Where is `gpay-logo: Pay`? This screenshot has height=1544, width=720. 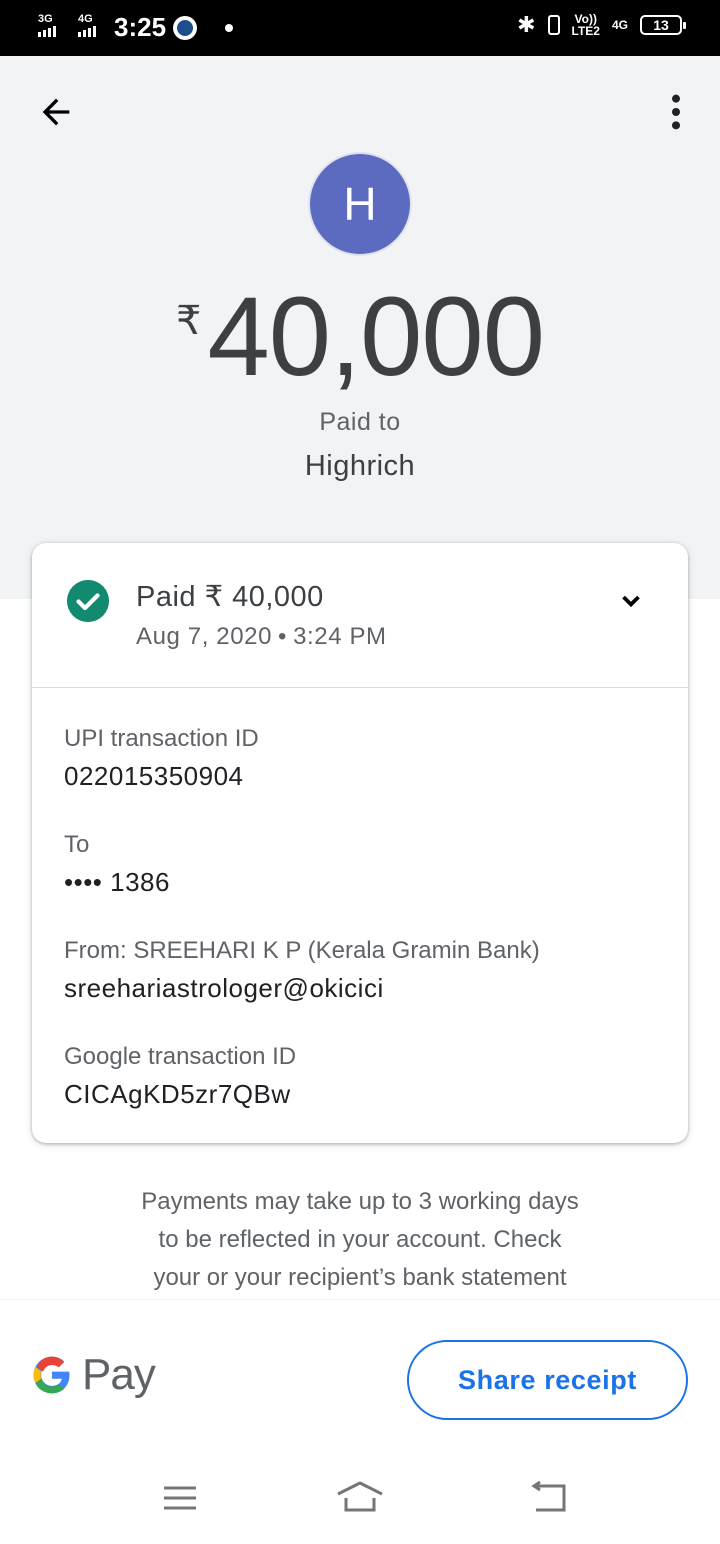 gpay-logo: Pay is located at coordinates (94, 1375).